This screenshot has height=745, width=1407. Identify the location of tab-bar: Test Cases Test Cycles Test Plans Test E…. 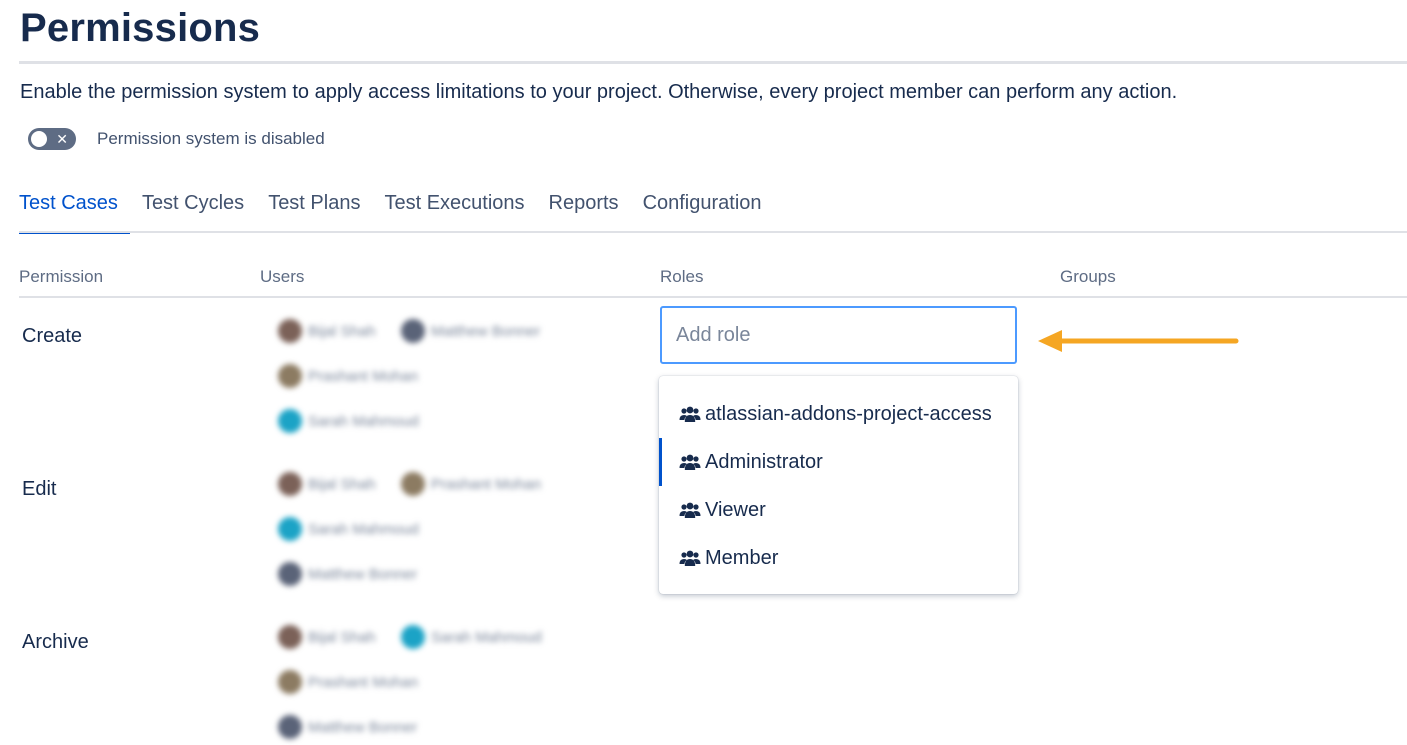
(402, 212).